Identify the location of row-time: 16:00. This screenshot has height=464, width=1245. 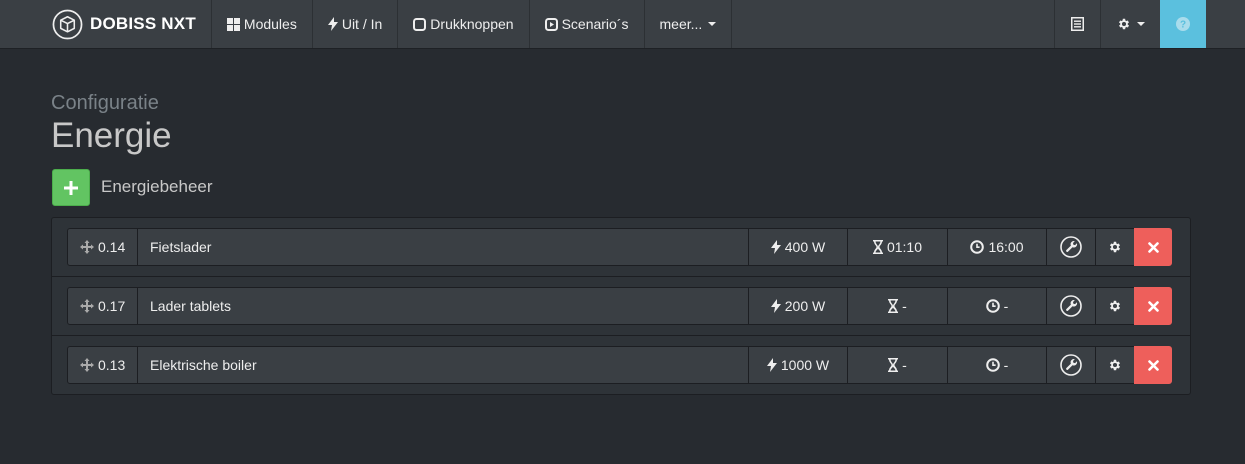
(997, 247).